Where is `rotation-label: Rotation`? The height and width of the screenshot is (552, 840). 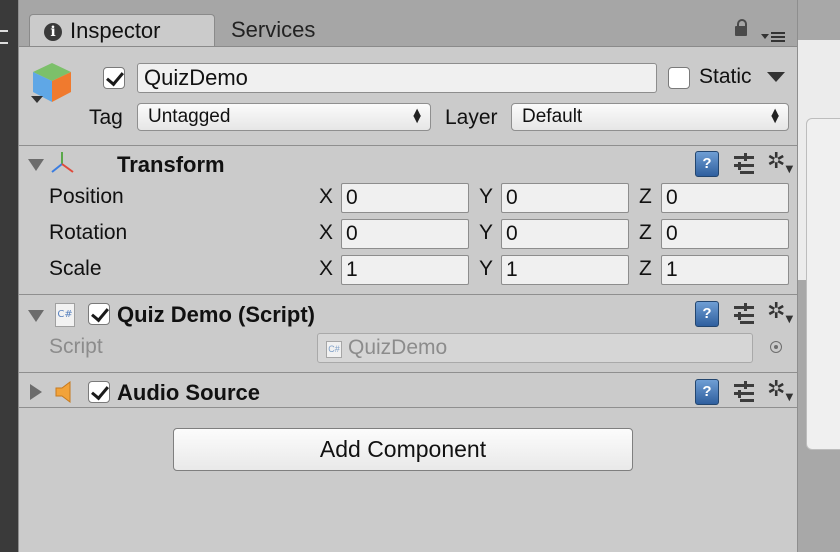 rotation-label: Rotation is located at coordinates (88, 232).